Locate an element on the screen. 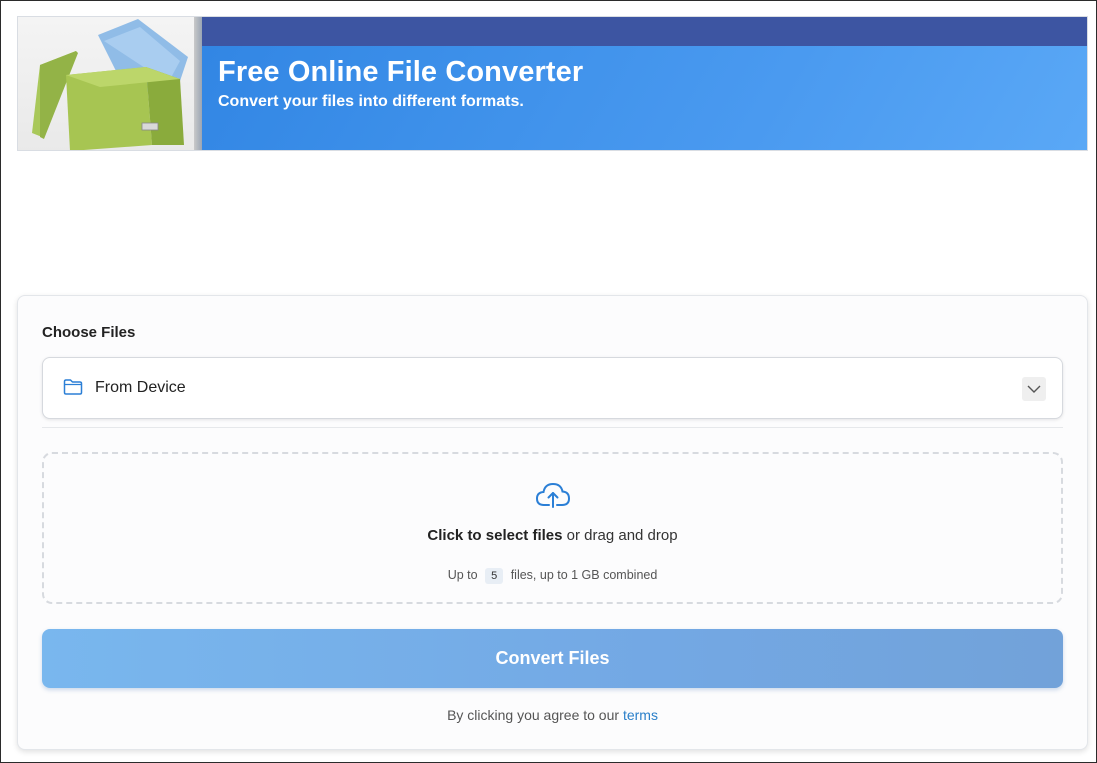  terms-link: terms is located at coordinates (640, 715).